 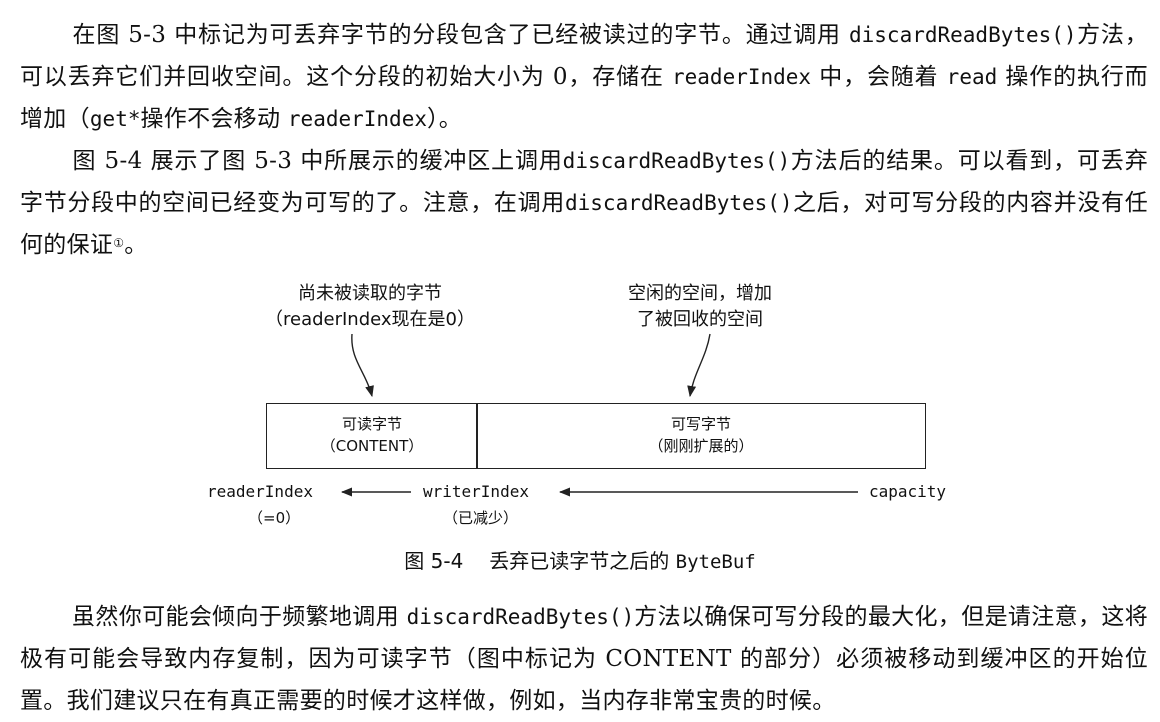 What do you see at coordinates (434, 561) in the screenshot?
I see `caption-number: 图 5-4` at bounding box center [434, 561].